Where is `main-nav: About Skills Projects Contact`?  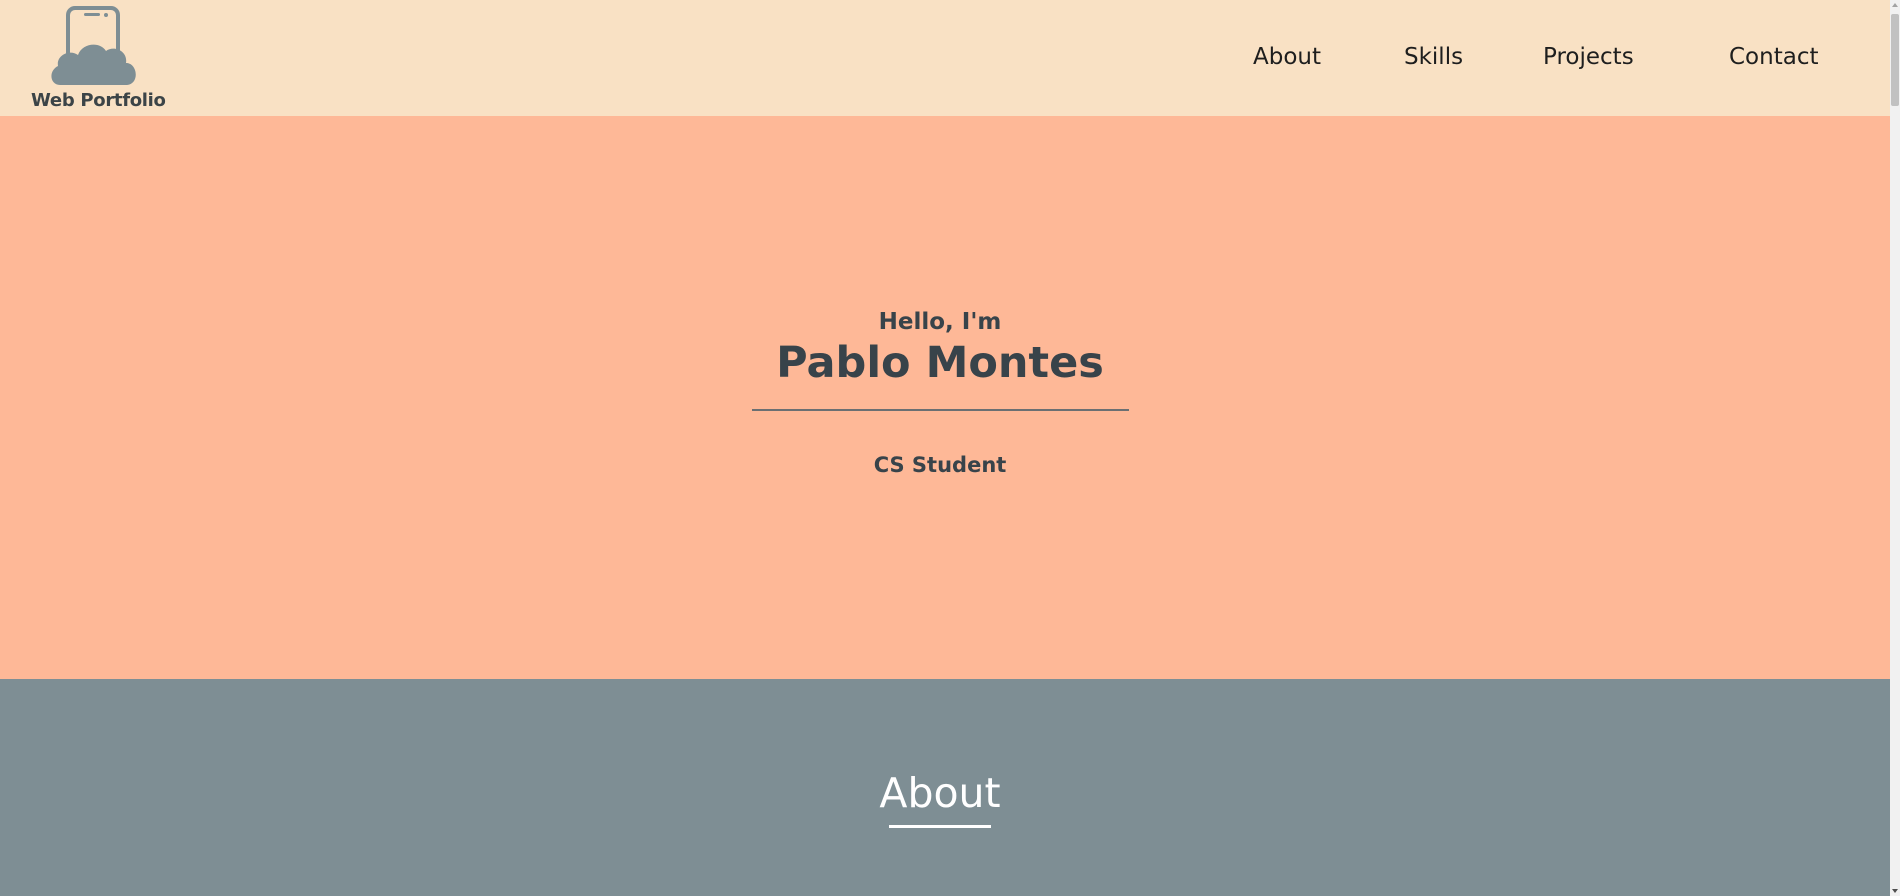
main-nav: About Skills Projects Contact is located at coordinates (945, 58).